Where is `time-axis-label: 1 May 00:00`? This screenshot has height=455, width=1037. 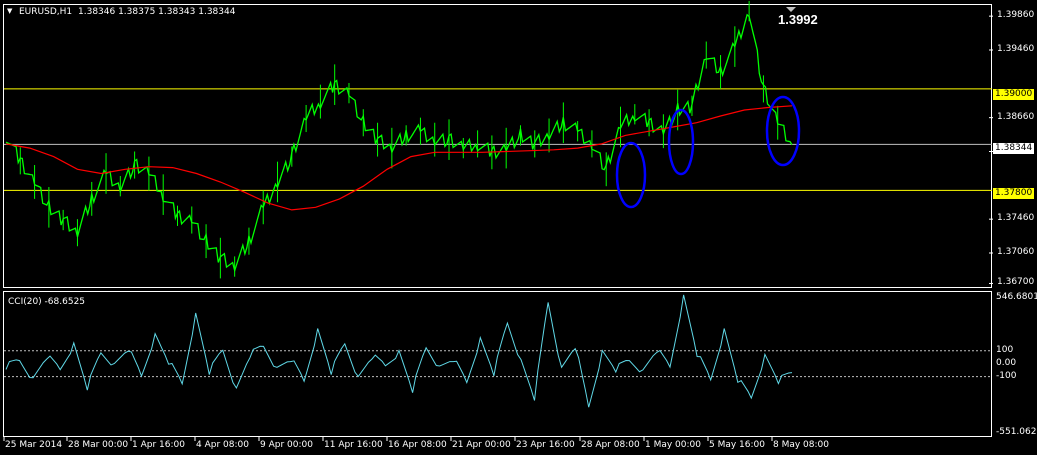
time-axis-label: 1 May 00:00 is located at coordinates (673, 445).